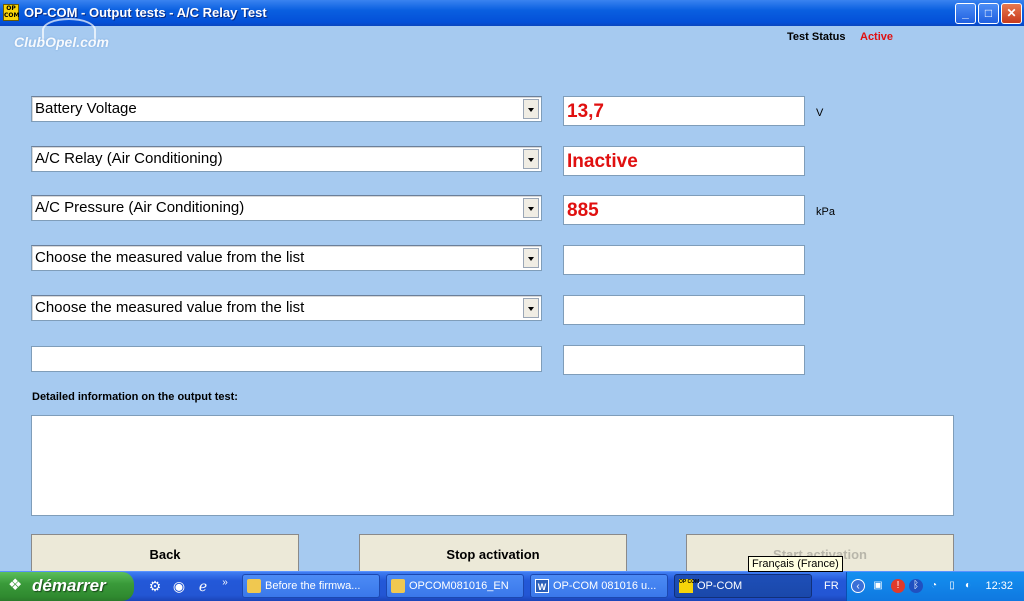 Image resolution: width=1024 pixels, height=601 pixels. Describe the element at coordinates (720, 586) in the screenshot. I see `task-label: OP-COM` at that location.